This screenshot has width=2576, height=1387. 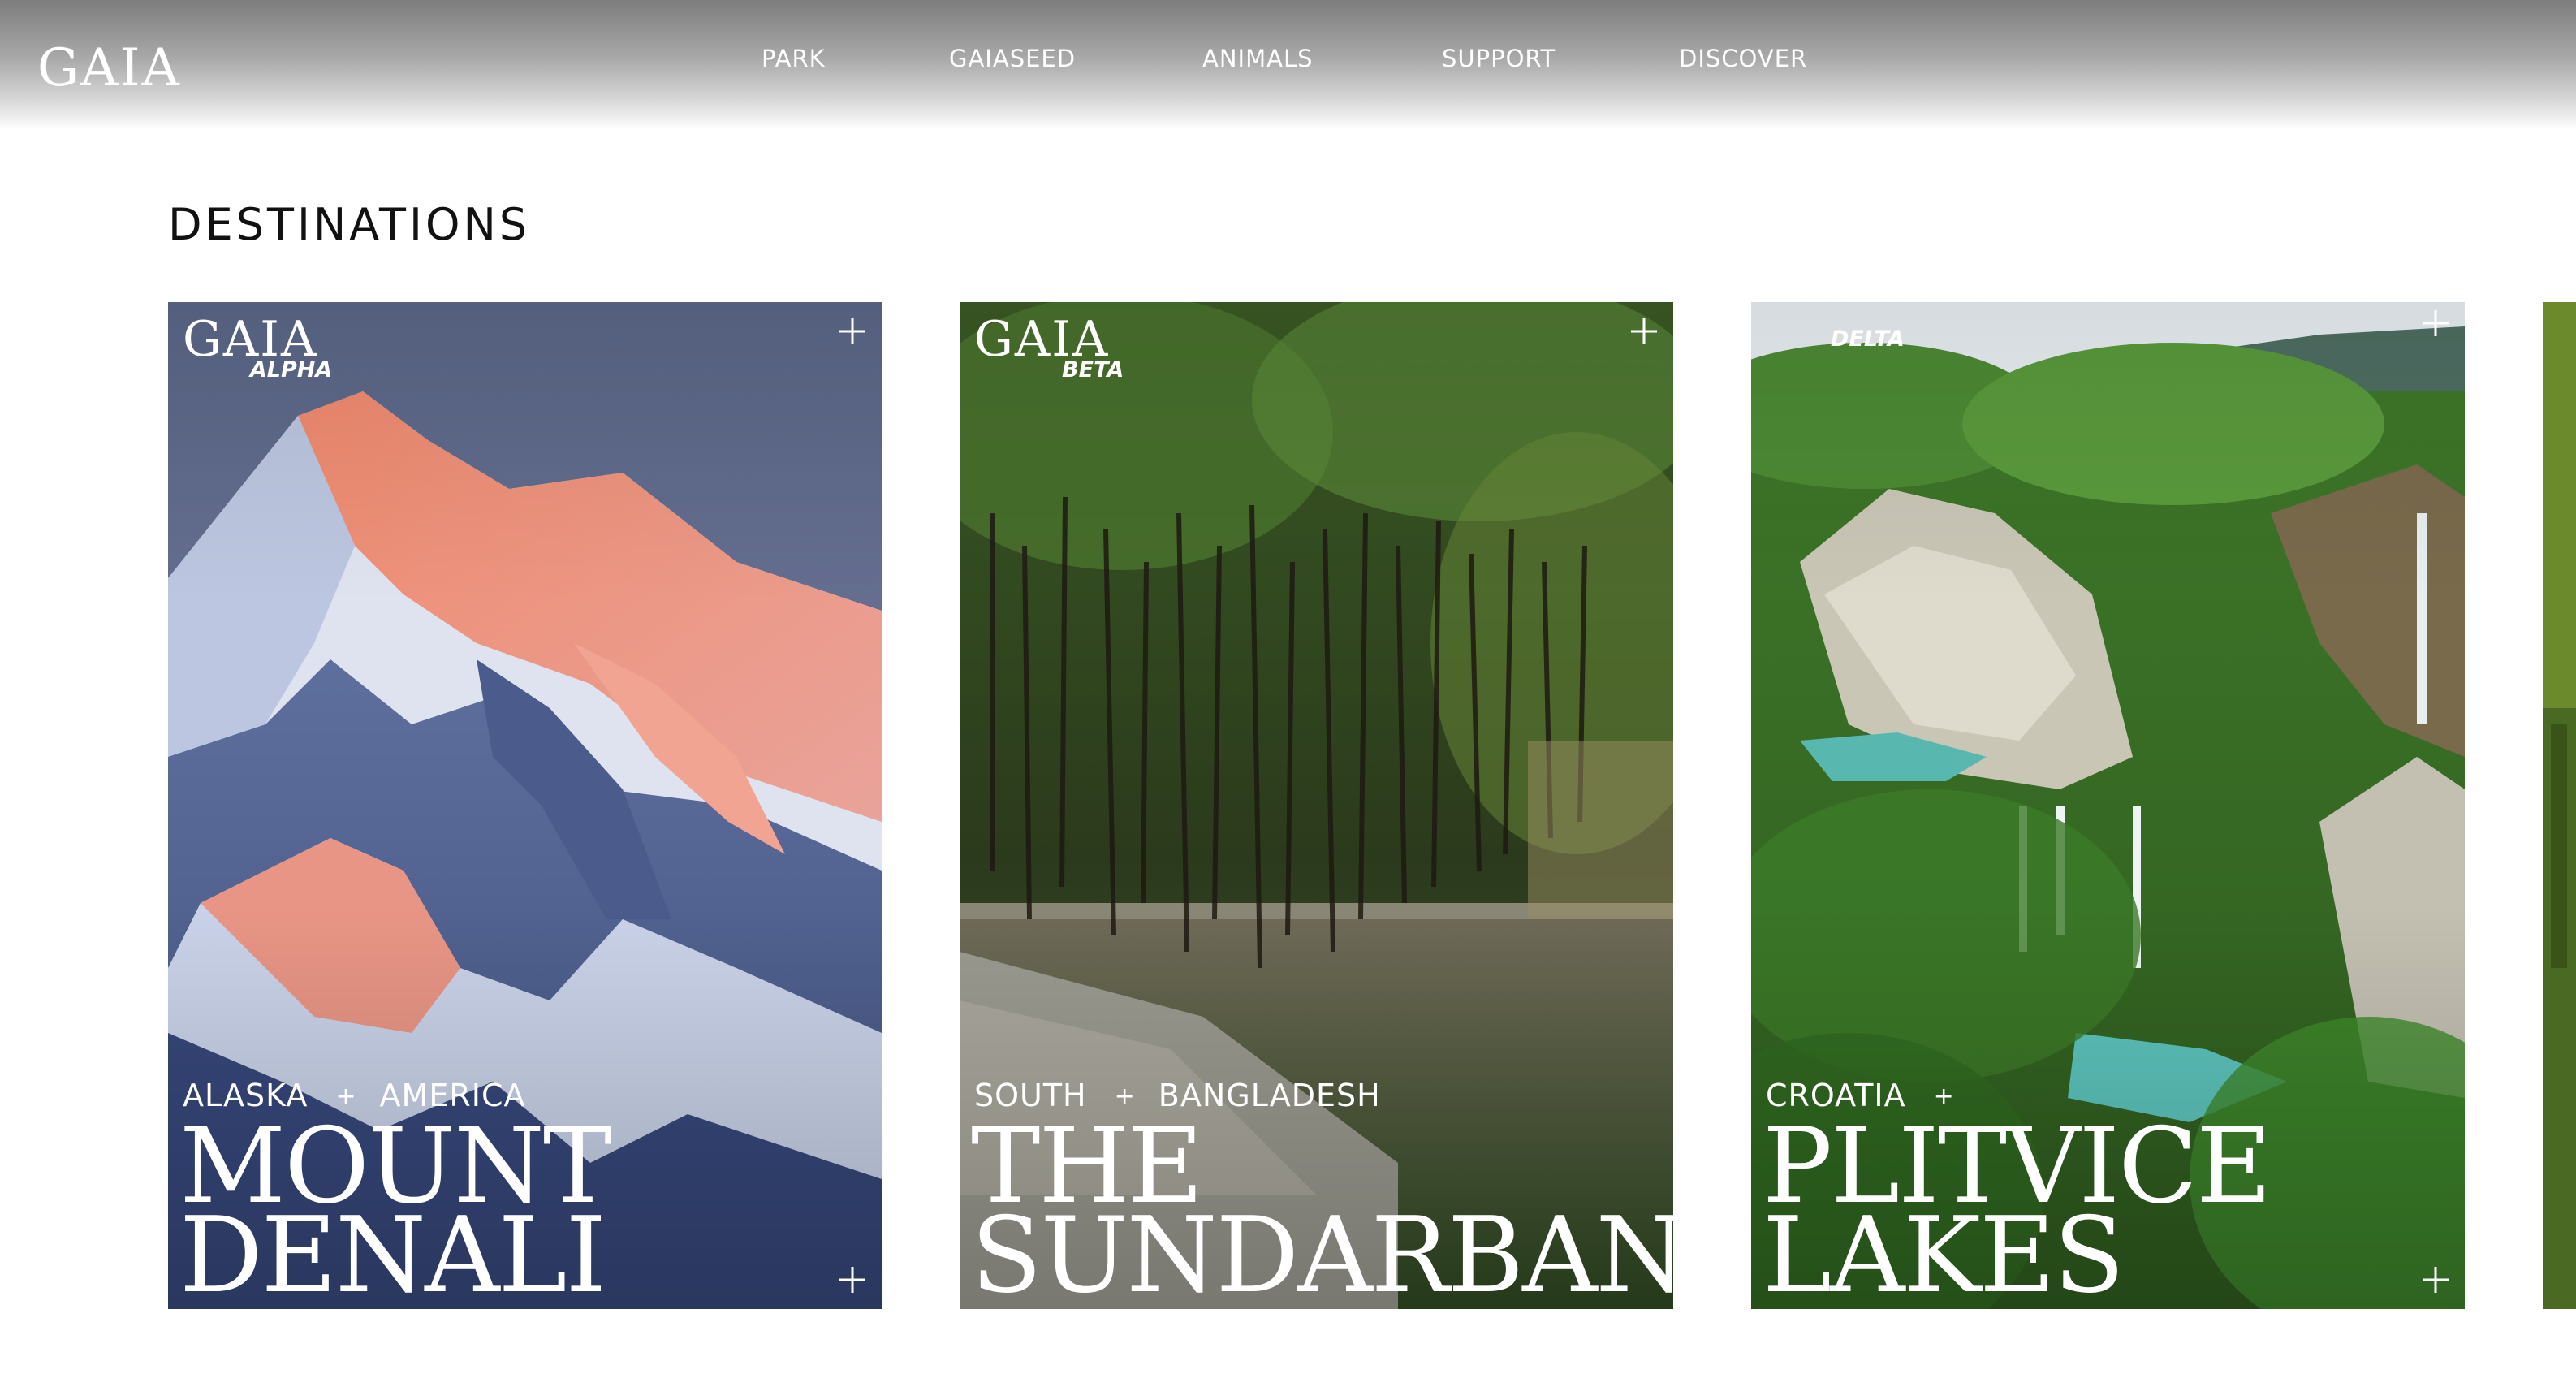 What do you see at coordinates (794, 59) in the screenshot?
I see `nav-item-park: PARK` at bounding box center [794, 59].